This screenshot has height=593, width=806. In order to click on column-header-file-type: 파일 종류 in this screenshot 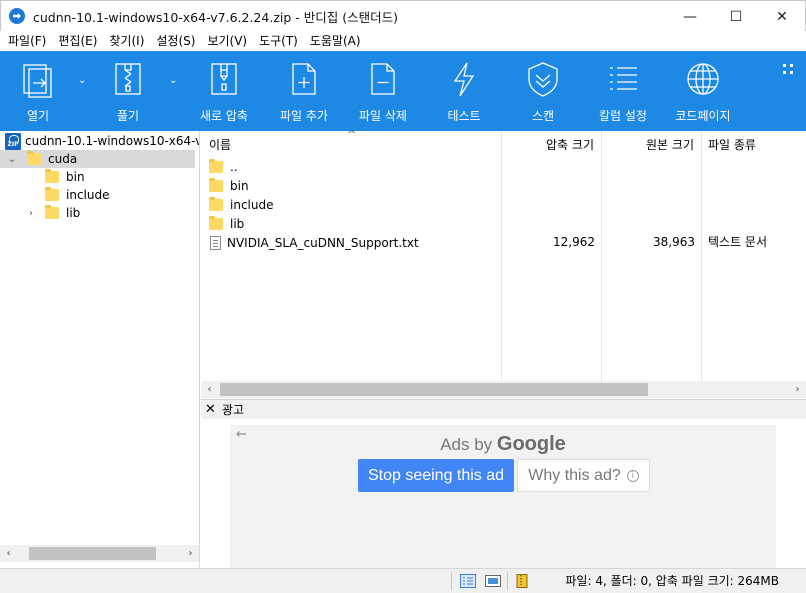, I will do `click(753, 144)`.